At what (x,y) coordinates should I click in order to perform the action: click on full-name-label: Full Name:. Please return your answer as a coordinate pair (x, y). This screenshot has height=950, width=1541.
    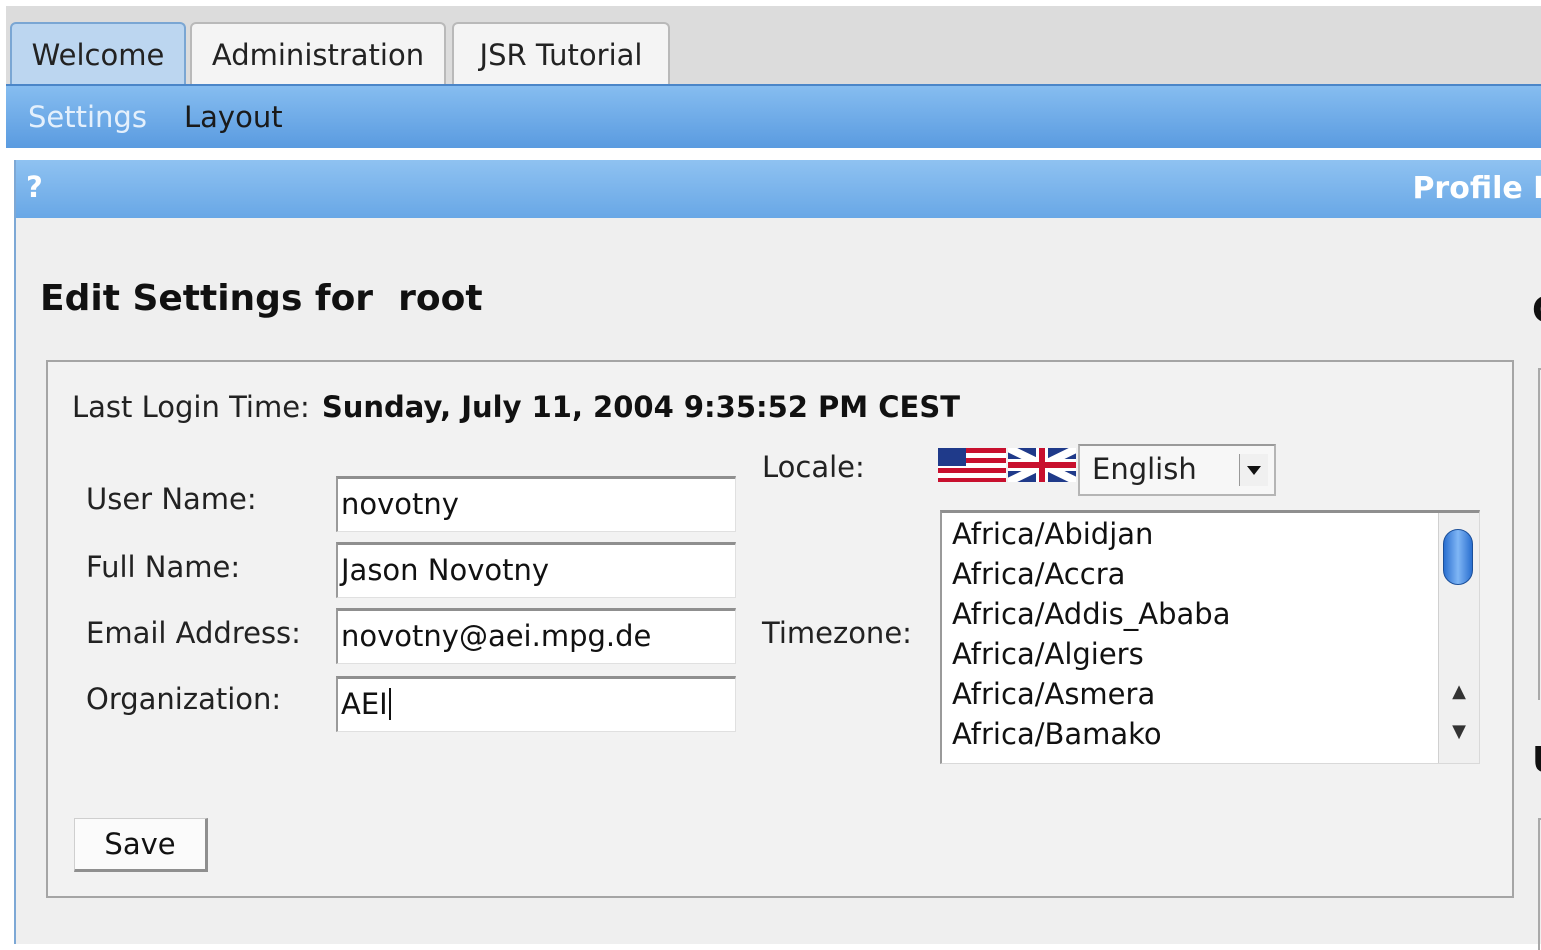
    Looking at the image, I should click on (163, 567).